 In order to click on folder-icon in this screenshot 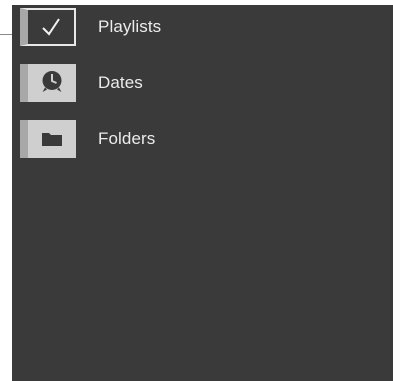, I will do `click(52, 139)`.